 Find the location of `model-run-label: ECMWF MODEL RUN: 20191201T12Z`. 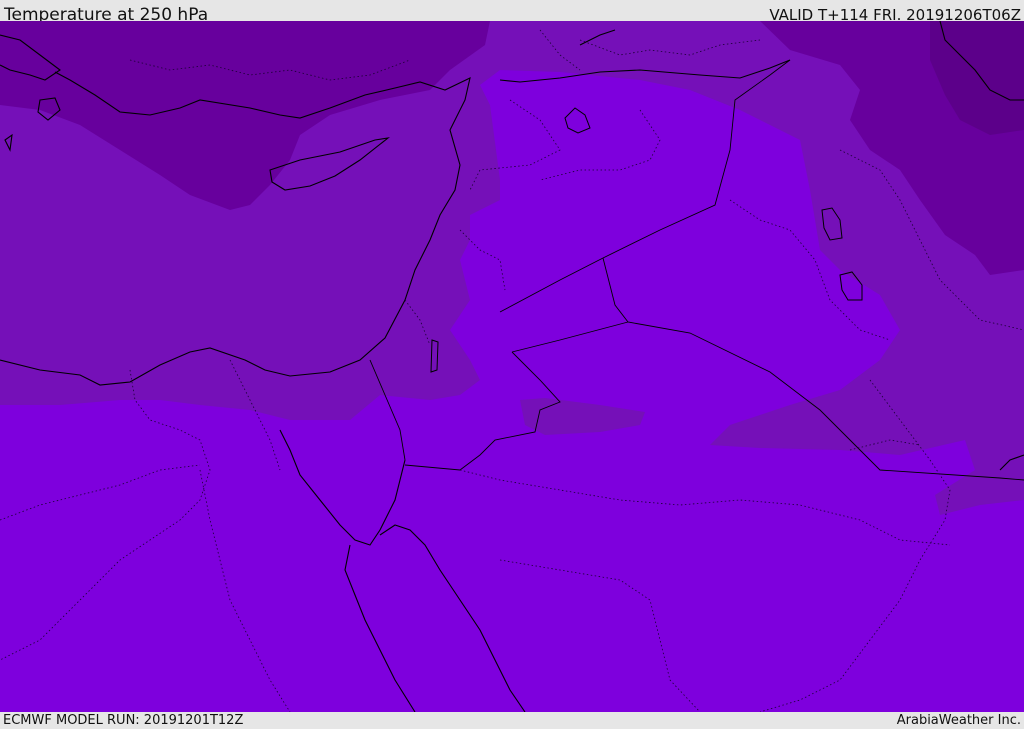

model-run-label: ECMWF MODEL RUN: 20191201T12Z is located at coordinates (123, 720).